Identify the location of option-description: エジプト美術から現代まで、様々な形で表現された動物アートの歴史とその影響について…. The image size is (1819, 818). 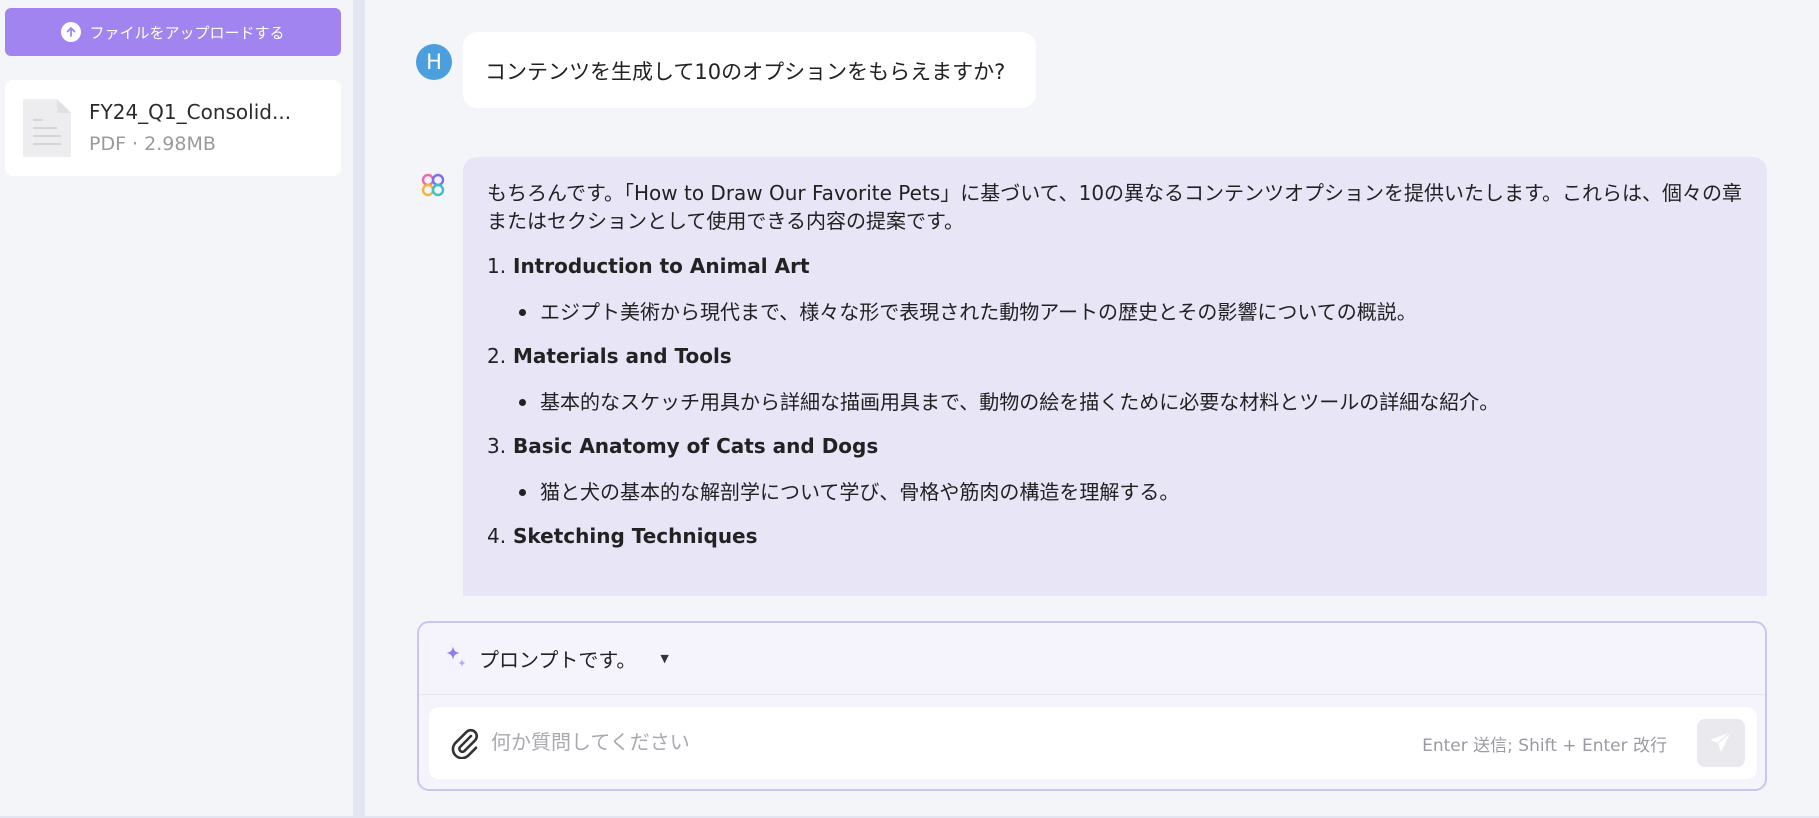
(1131, 312).